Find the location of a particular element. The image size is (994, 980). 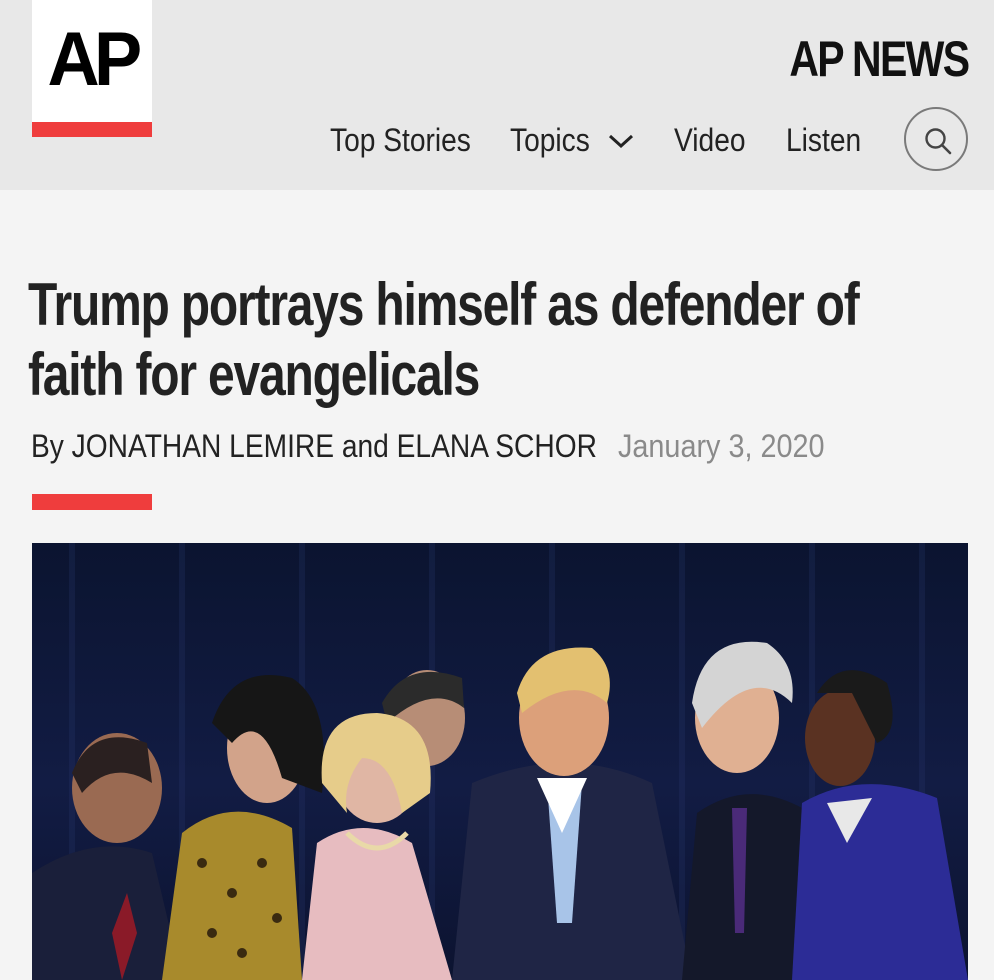

chevron-down-icon is located at coordinates (621, 141).